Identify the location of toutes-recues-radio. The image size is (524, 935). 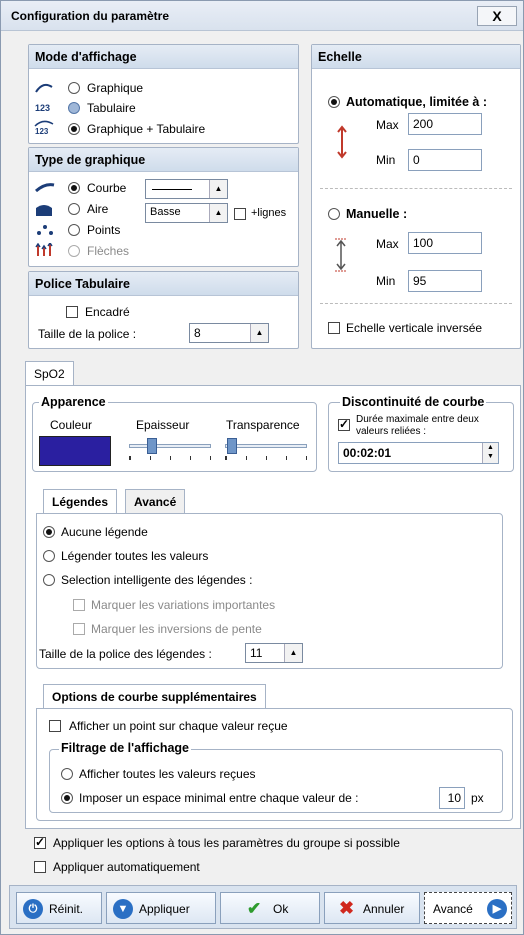
(67, 774).